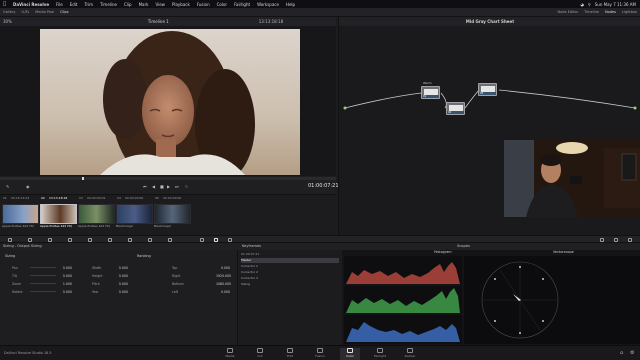 The height and width of the screenshot is (360, 640). Describe the element at coordinates (223, 284) in the screenshot. I see `field-value: 1080.000` at that location.